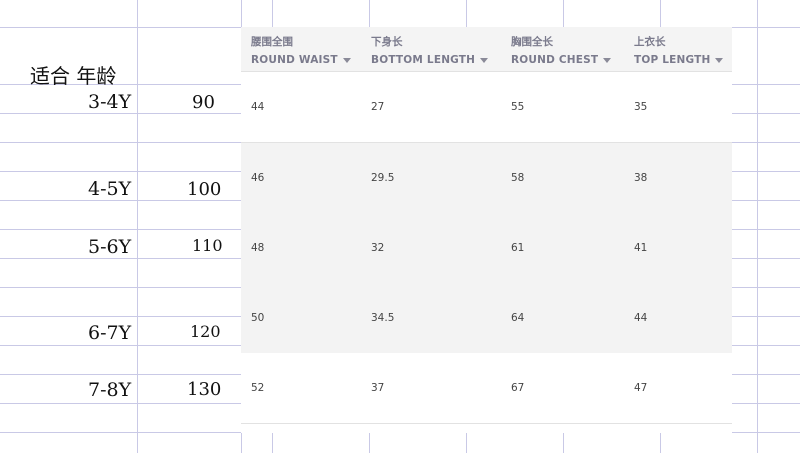 This screenshot has width=800, height=453. What do you see at coordinates (672, 60) in the screenshot?
I see `column-header-en: TOP LENGTH` at bounding box center [672, 60].